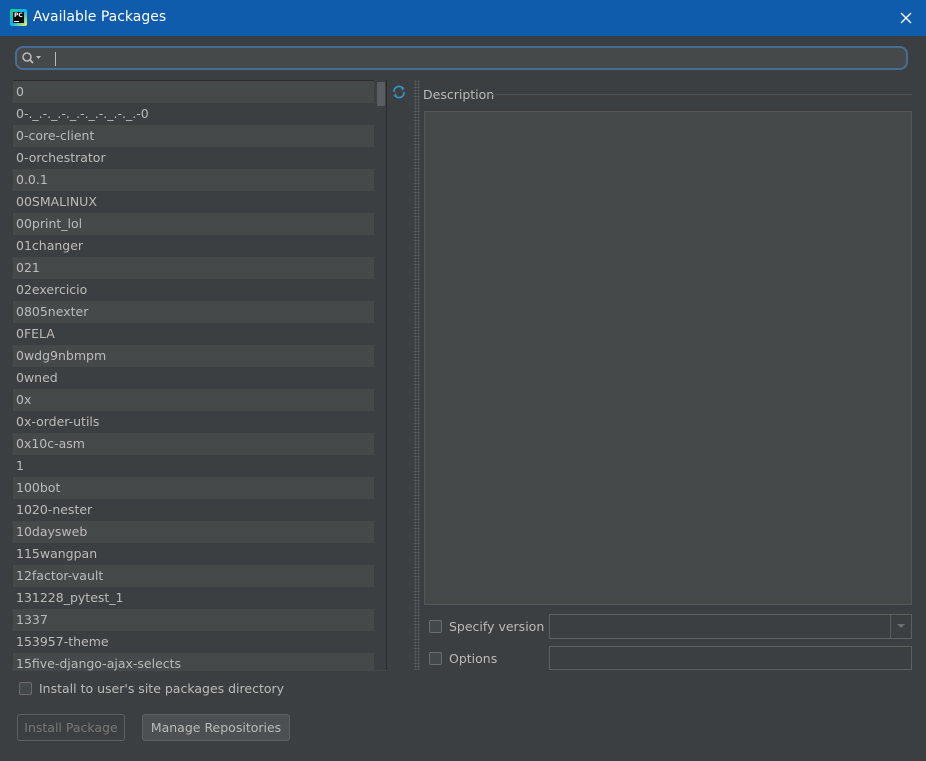 Image resolution: width=926 pixels, height=761 pixels. What do you see at coordinates (199, 598) in the screenshot?
I see `list-item: 131228_pytest_1` at bounding box center [199, 598].